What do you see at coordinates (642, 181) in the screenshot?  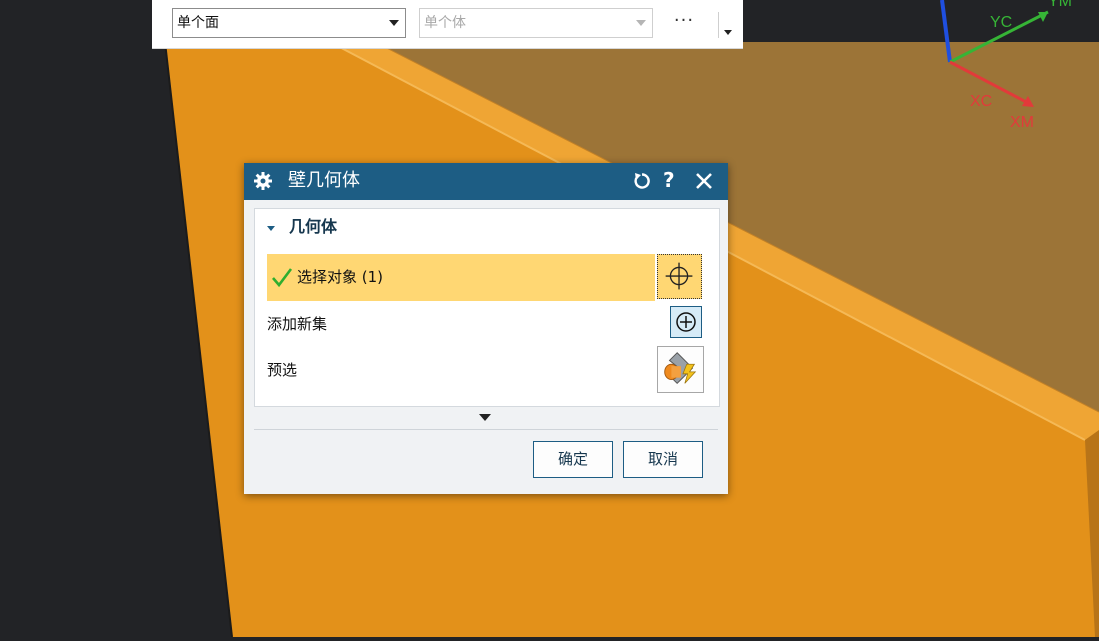 I see `reset-icon` at bounding box center [642, 181].